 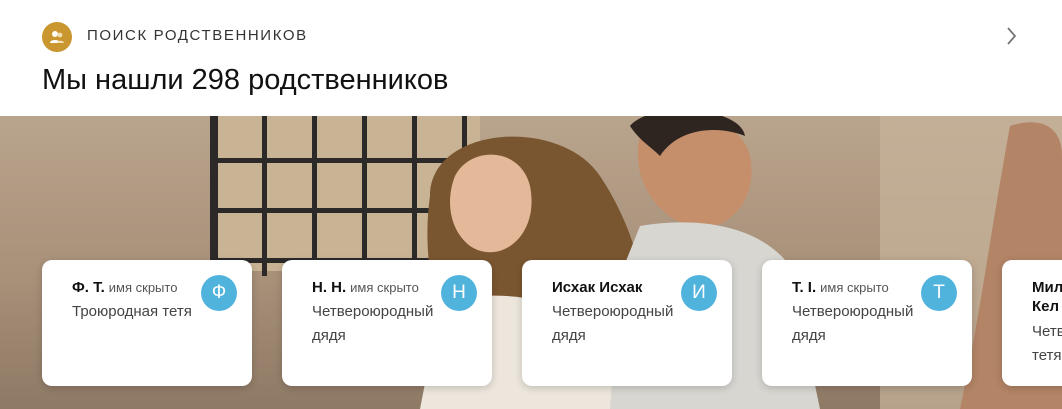 I want to click on relation-label: Троюродная тетя, so click(x=132, y=311).